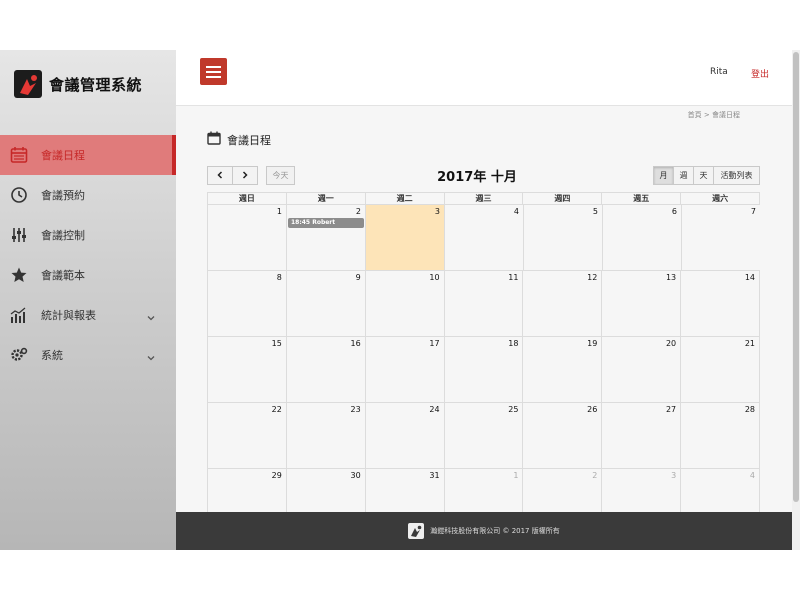 This screenshot has width=800, height=600. Describe the element at coordinates (88, 155) in the screenshot. I see `sidebar-item-schedule: 會議日程` at that location.